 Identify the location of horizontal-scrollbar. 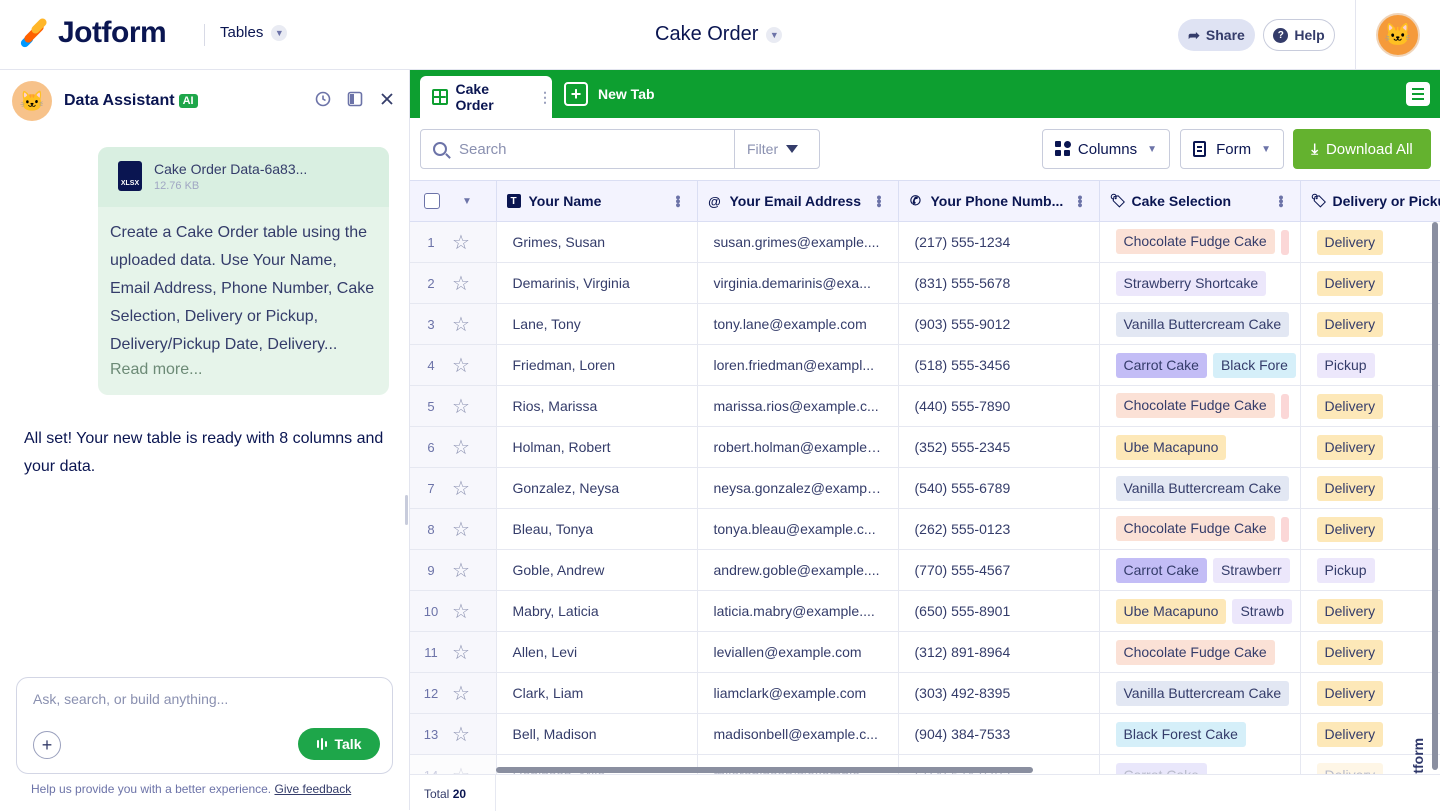
(764, 770).